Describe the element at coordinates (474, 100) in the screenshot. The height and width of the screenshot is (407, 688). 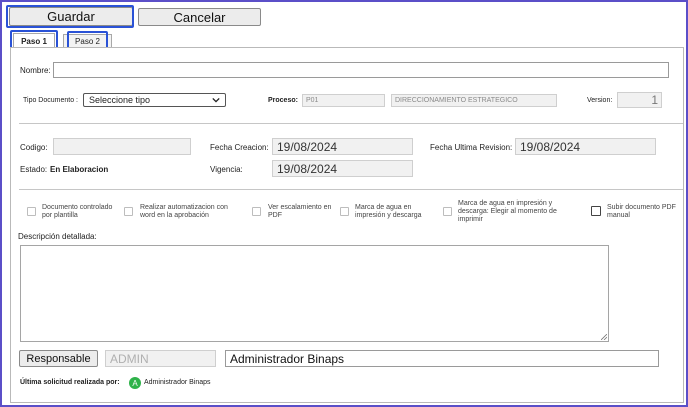
I see `proceso-name-field: DIRECCIONAMIENTO ESTRATEGICO` at that location.